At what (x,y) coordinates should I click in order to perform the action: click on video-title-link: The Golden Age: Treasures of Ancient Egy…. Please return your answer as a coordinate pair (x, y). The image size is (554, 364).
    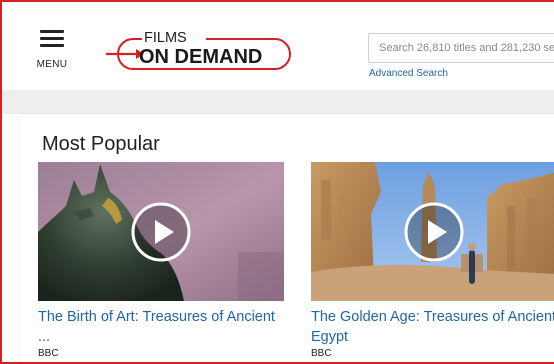
    Looking at the image, I should click on (432, 327).